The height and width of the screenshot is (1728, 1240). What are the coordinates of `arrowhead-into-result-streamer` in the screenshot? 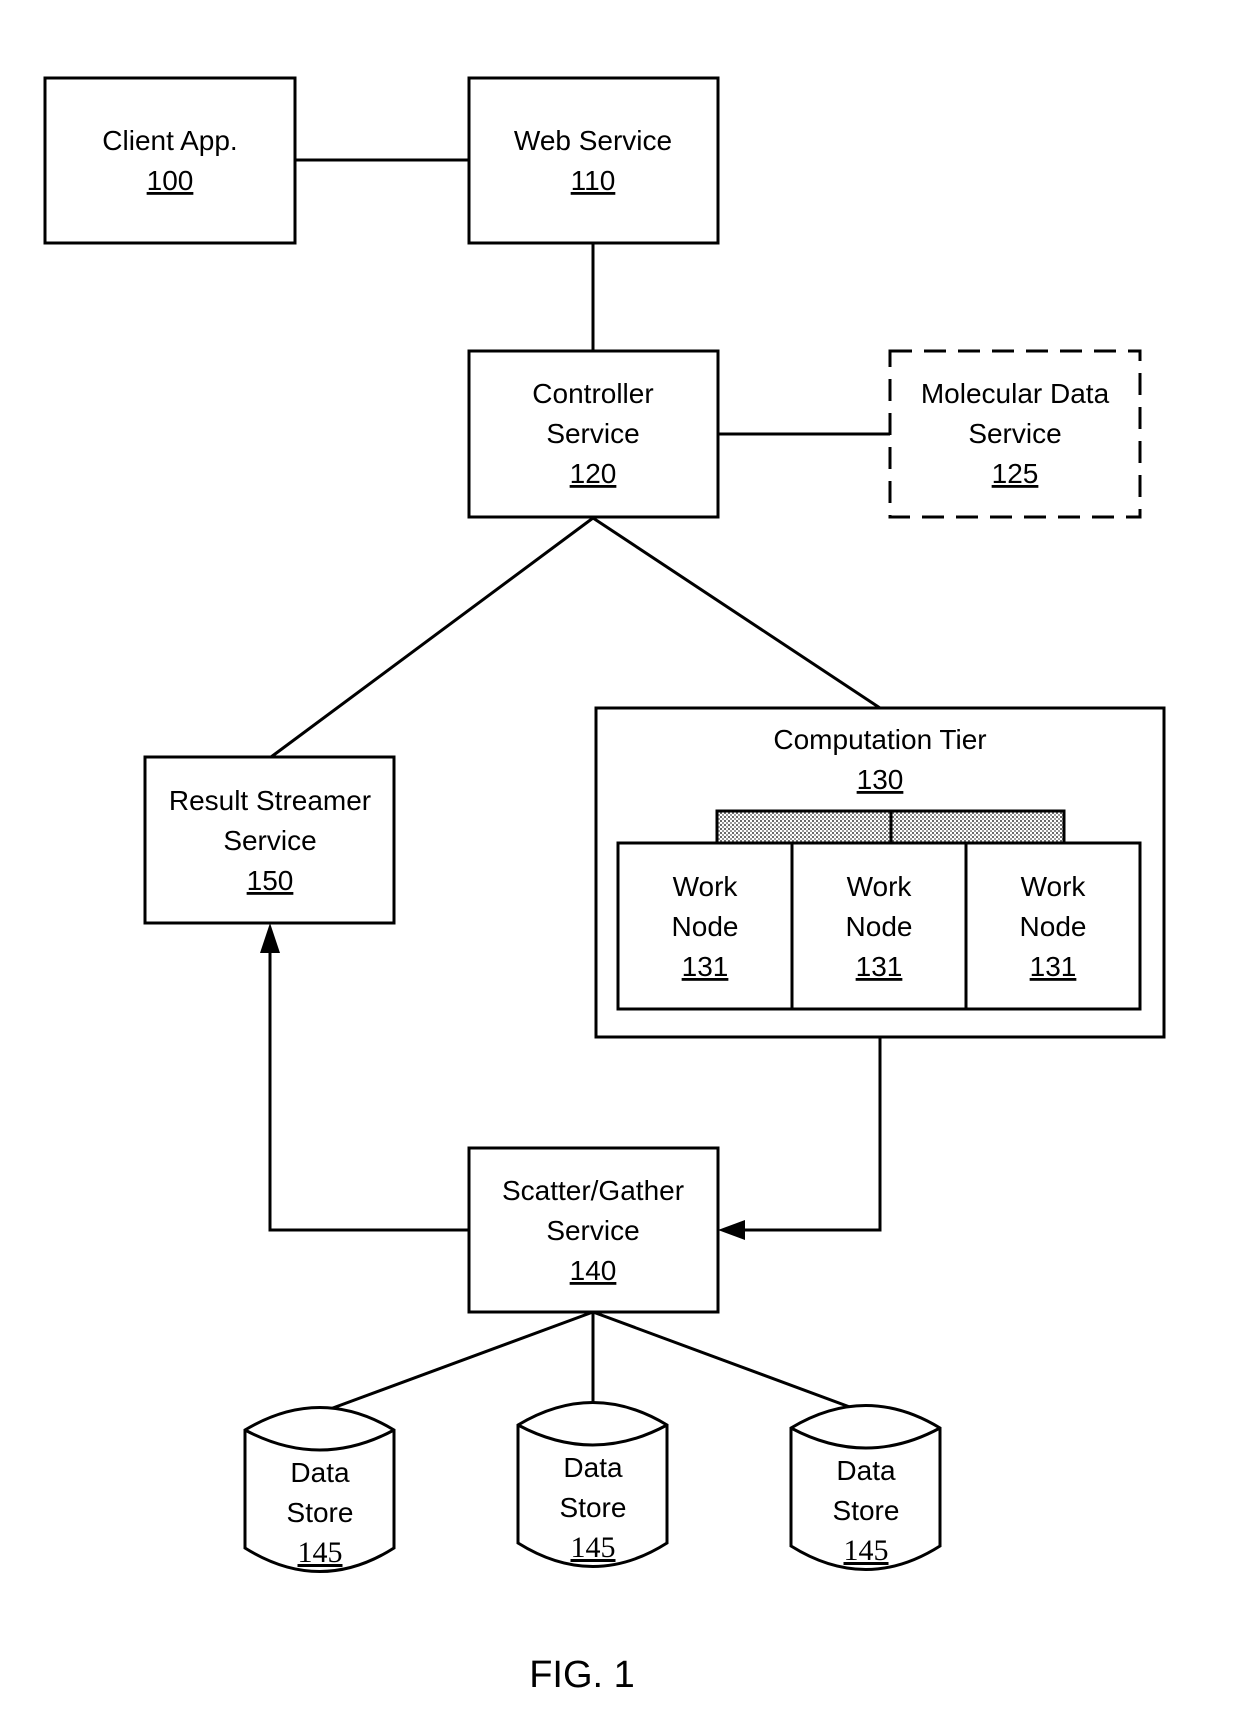 It's located at (270, 938).